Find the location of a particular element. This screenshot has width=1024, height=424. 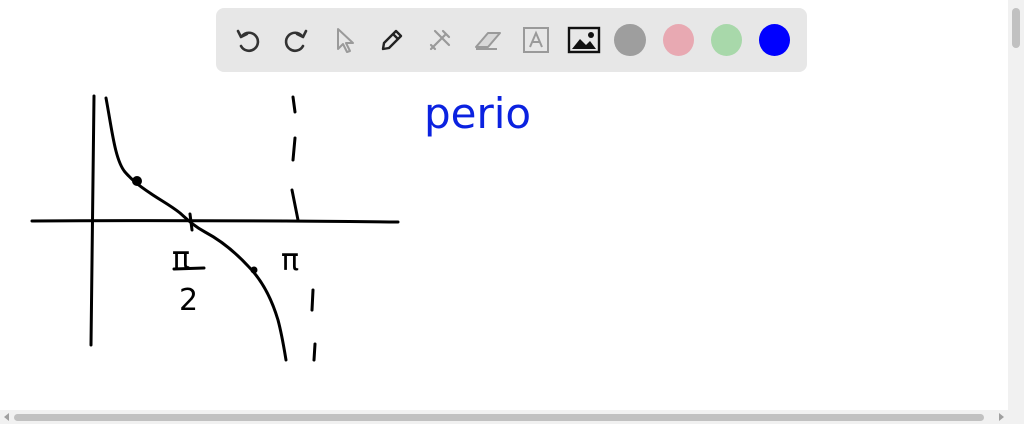

eraser-icon is located at coordinates (487, 41).